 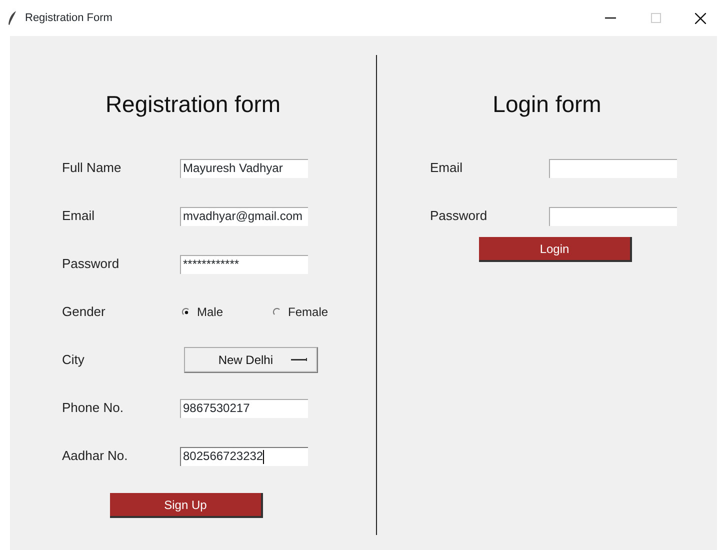 What do you see at coordinates (299, 360) in the screenshot?
I see `dropdown-indicator-icon` at bounding box center [299, 360].